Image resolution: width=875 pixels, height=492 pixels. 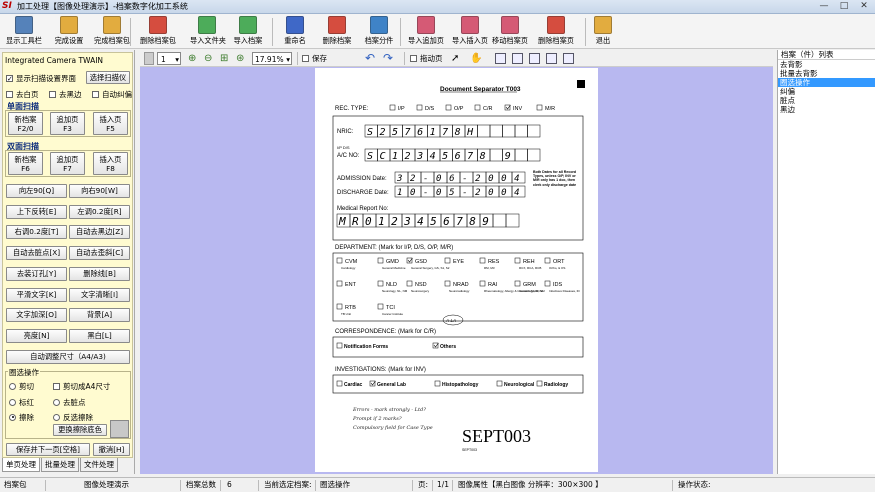 I want to click on dept-sub: Infectious Diseases, ID, so click(x=565, y=291).